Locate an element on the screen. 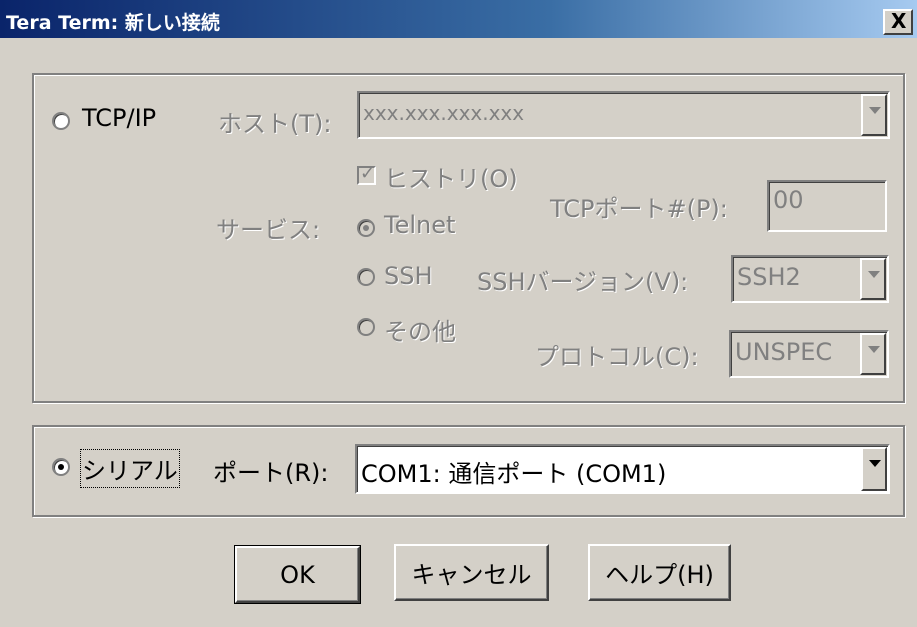 The height and width of the screenshot is (627, 917). help-button: ヘルプ(H) is located at coordinates (659, 572).